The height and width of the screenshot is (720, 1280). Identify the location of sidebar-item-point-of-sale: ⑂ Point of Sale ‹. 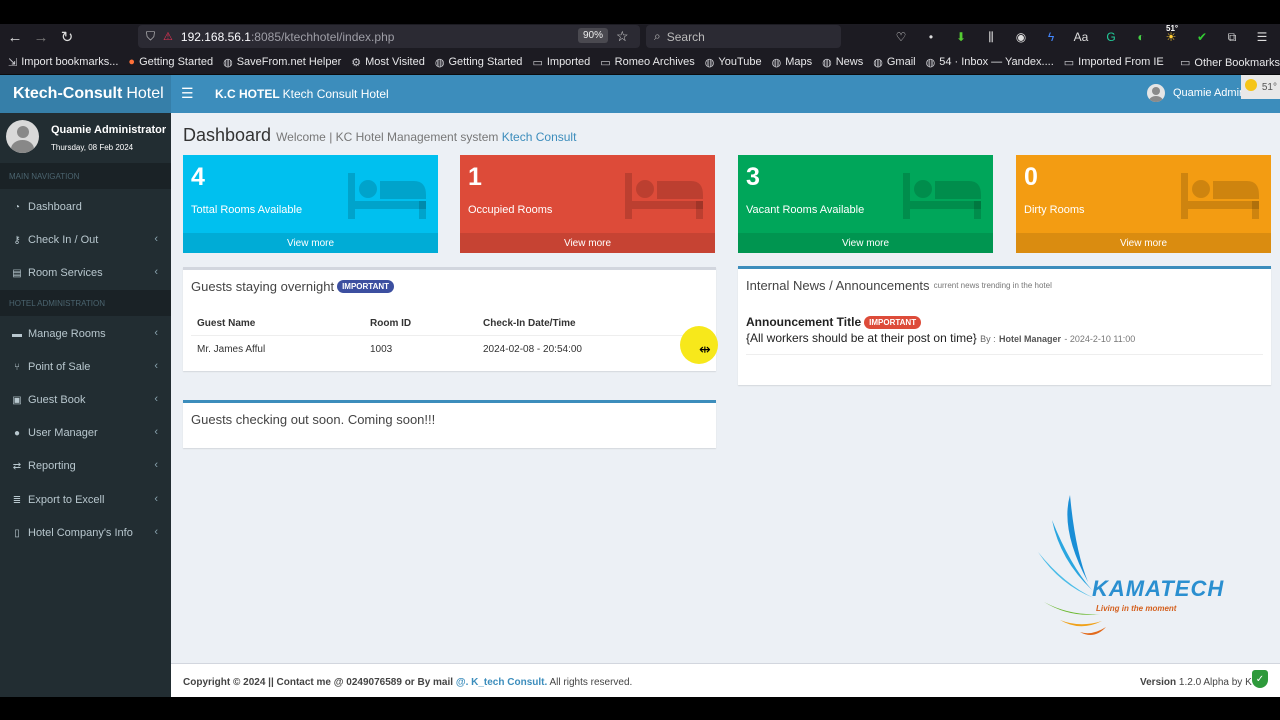
(85, 367).